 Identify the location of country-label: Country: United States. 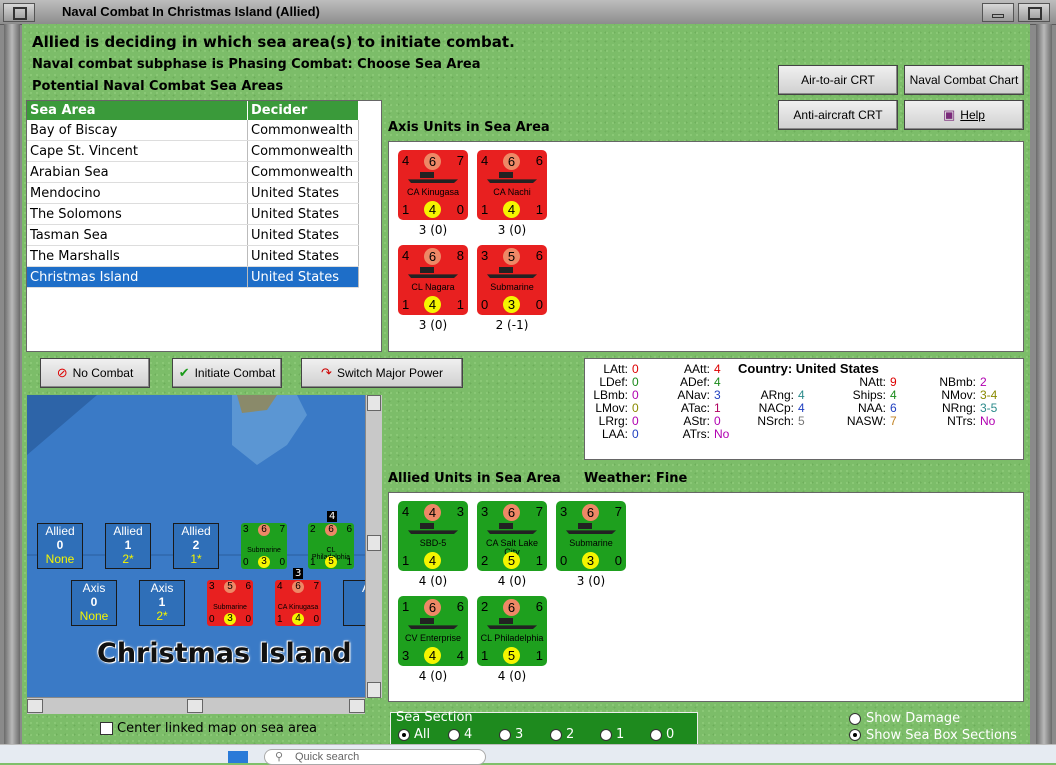
(808, 368).